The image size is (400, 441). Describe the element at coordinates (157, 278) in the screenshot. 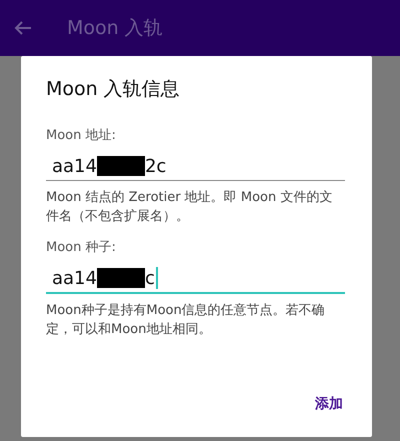

I see `text-cursor` at that location.